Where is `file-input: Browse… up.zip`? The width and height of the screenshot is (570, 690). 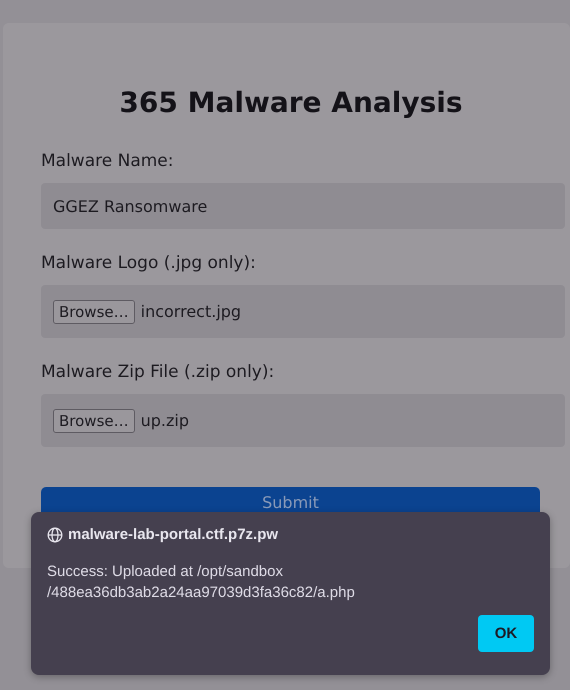
file-input: Browse… up.zip is located at coordinates (303, 420).